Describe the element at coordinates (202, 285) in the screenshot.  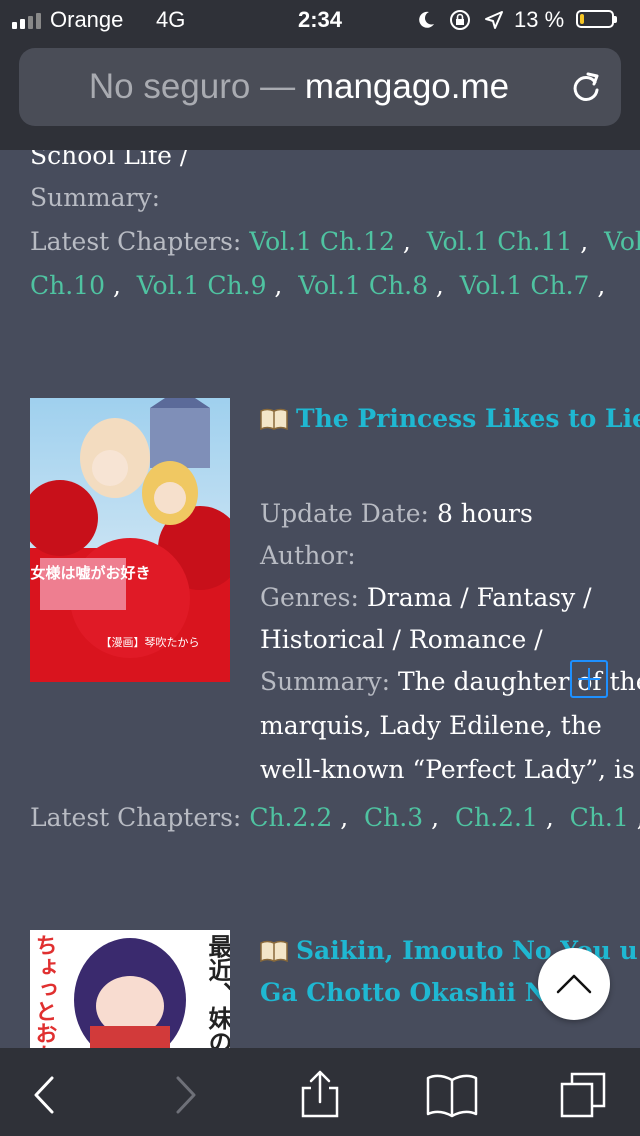
I see `chapter-link: Vol.1 Ch.9` at that location.